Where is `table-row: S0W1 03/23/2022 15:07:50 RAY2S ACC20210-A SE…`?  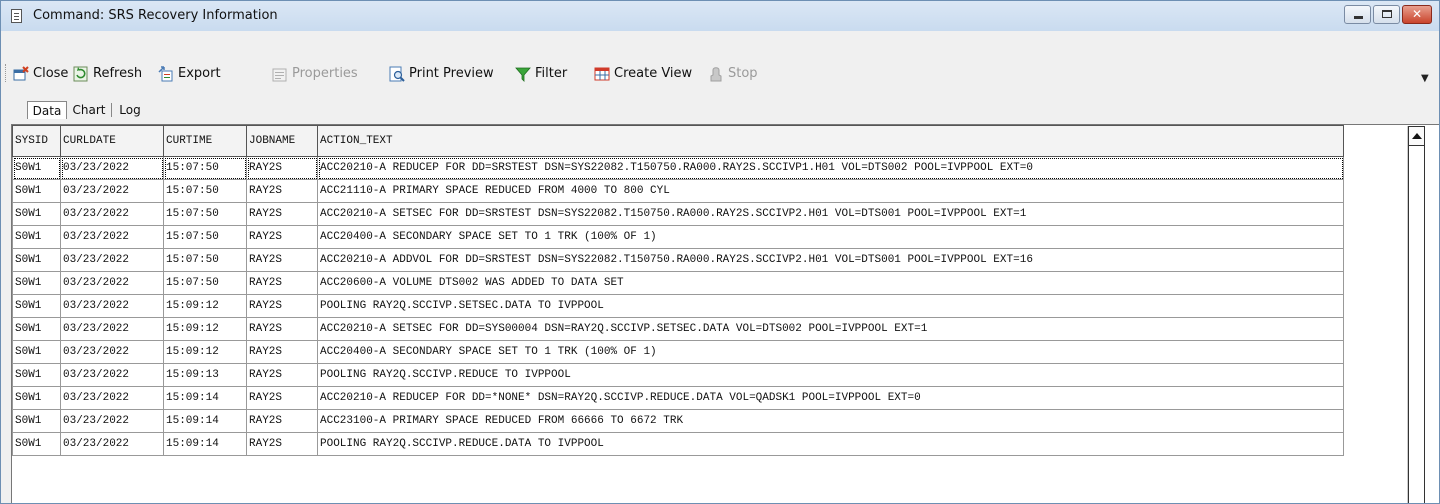
table-row: S0W1 03/23/2022 15:07:50 RAY2S ACC20210-A SE… is located at coordinates (678, 214).